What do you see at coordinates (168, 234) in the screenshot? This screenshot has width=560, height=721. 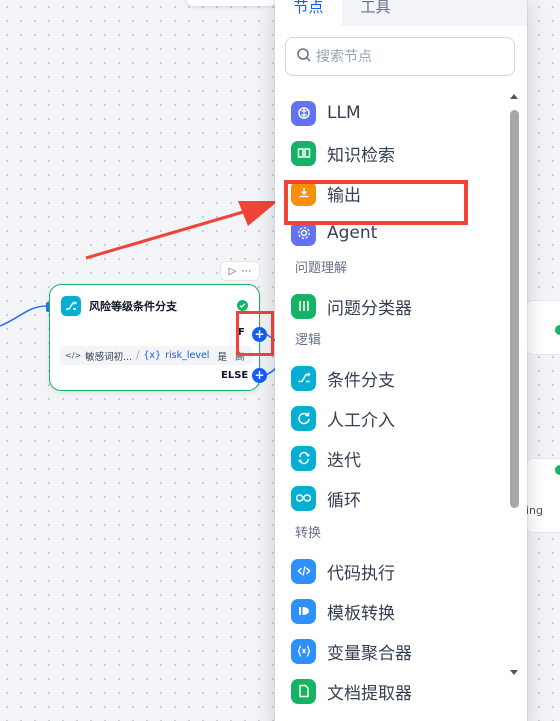 I see `annotation-arrow-line` at bounding box center [168, 234].